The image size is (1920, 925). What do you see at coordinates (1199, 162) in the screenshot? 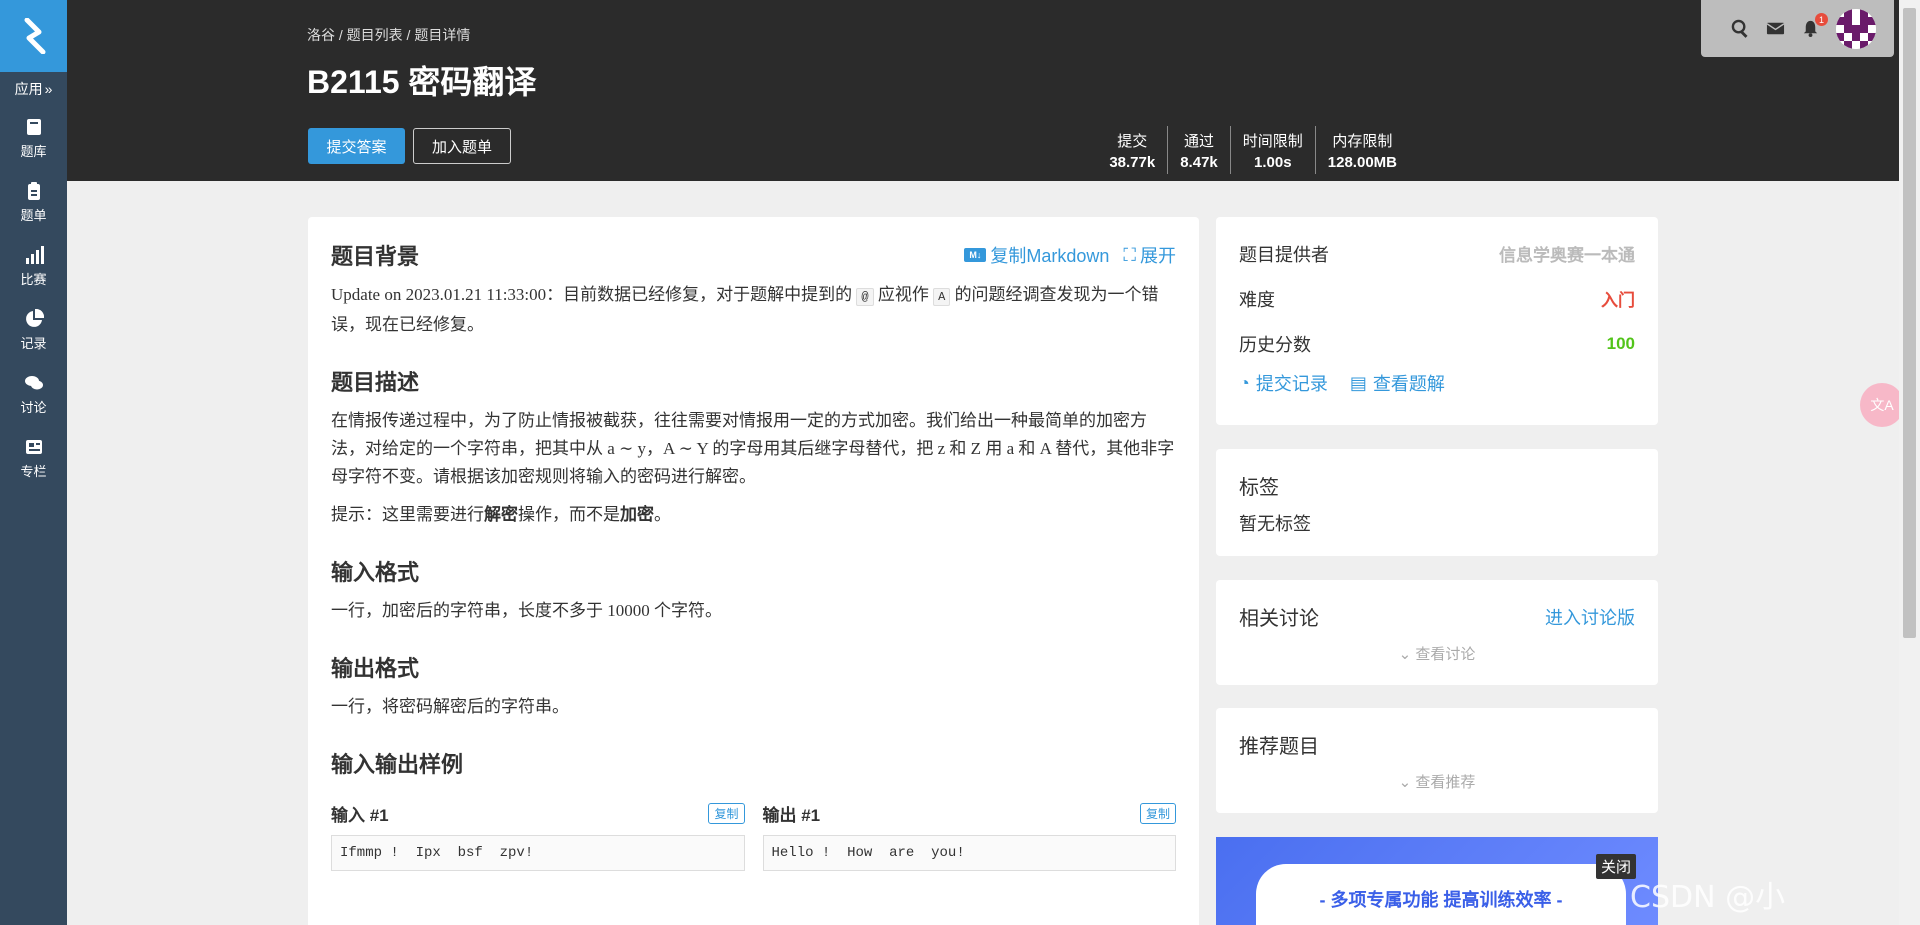
I see `stat-value: 8.47k` at bounding box center [1199, 162].